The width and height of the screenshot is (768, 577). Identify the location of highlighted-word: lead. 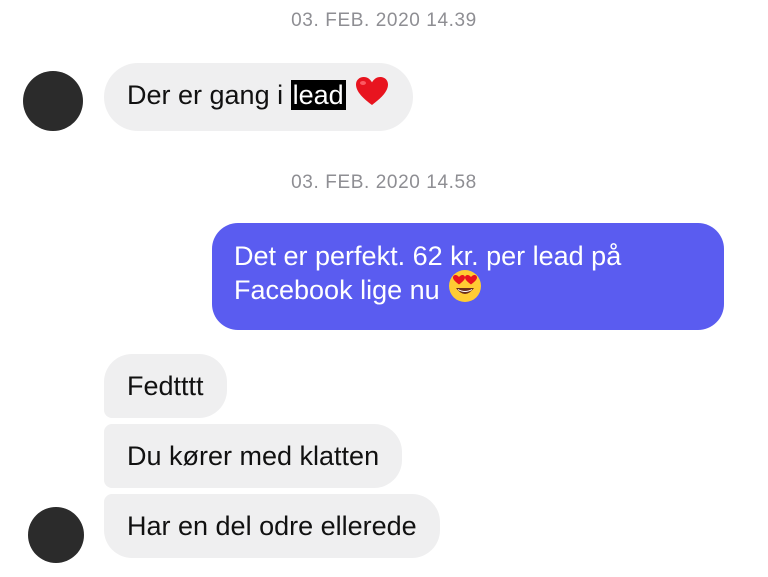
(318, 95).